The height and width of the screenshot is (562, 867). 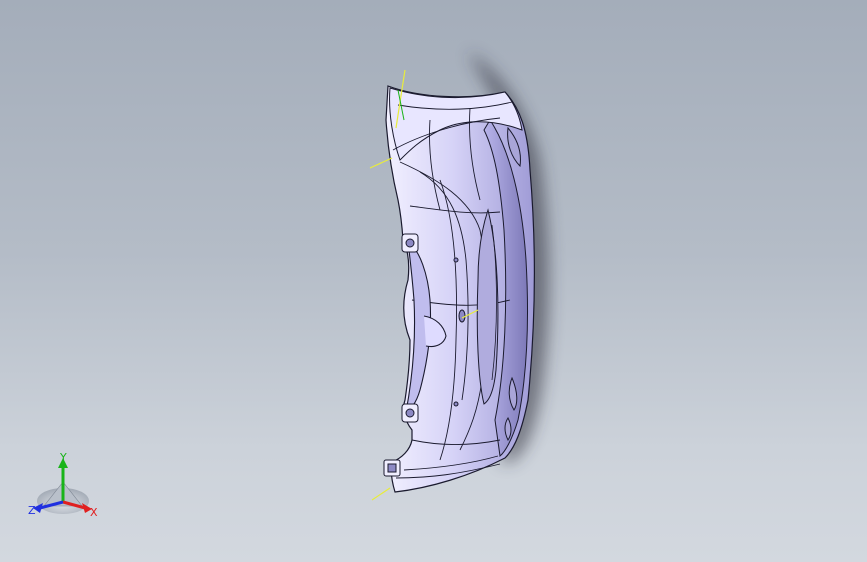 I want to click on triad-y-label: Y, so click(x=63, y=457).